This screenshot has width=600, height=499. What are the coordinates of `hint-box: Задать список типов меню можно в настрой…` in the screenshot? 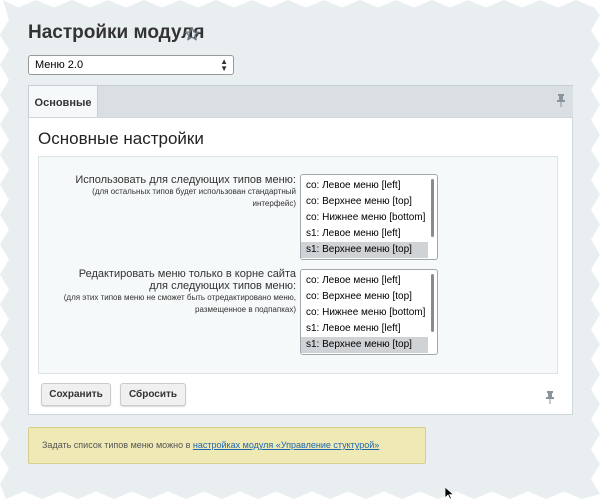 It's located at (227, 445).